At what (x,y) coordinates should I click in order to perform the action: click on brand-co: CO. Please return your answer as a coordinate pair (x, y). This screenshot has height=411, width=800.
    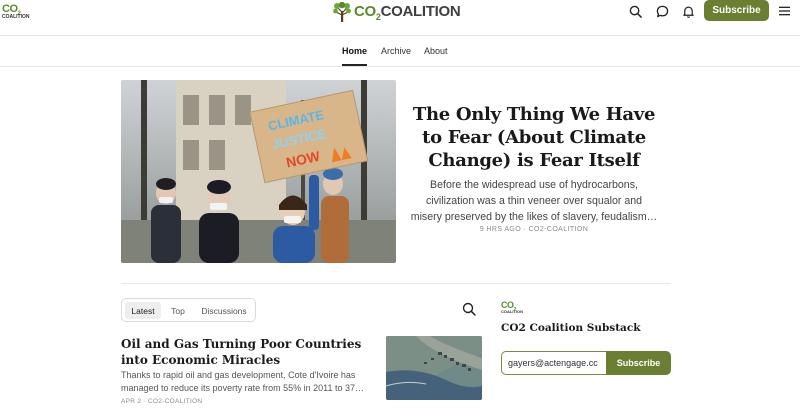
    Looking at the image, I should click on (365, 11).